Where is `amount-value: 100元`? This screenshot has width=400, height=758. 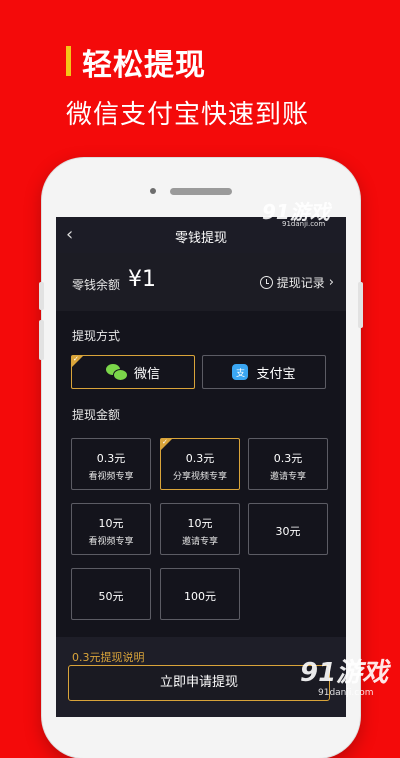
amount-value: 100元 is located at coordinates (200, 596).